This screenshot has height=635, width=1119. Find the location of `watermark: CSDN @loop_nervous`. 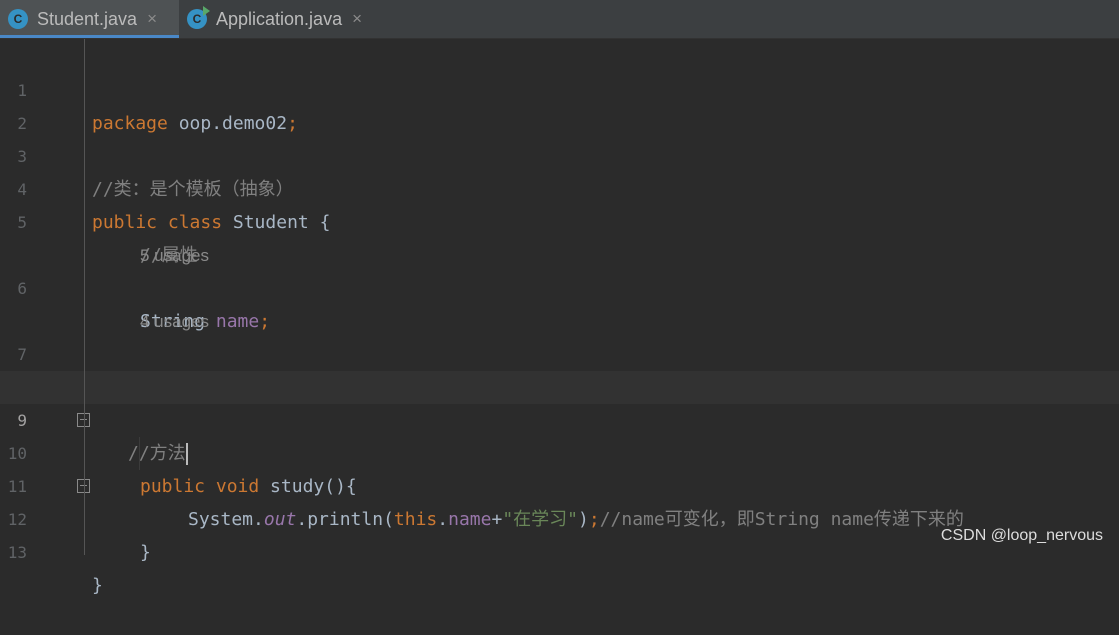

watermark: CSDN @loop_nervous is located at coordinates (1021, 535).